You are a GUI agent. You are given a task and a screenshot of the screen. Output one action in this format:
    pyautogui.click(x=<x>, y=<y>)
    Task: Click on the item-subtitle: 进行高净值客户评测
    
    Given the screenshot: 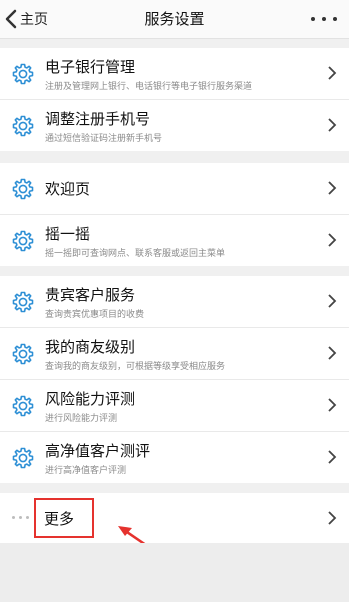 What is the action you would take?
    pyautogui.click(x=86, y=471)
    